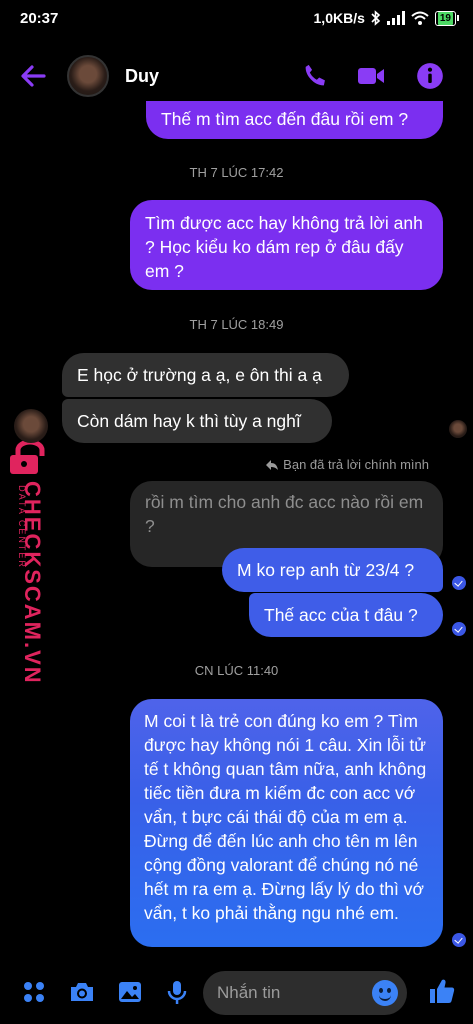 Image resolution: width=473 pixels, height=1024 pixels. I want to click on status-icons: 1,0KB/s 19, so click(386, 18).